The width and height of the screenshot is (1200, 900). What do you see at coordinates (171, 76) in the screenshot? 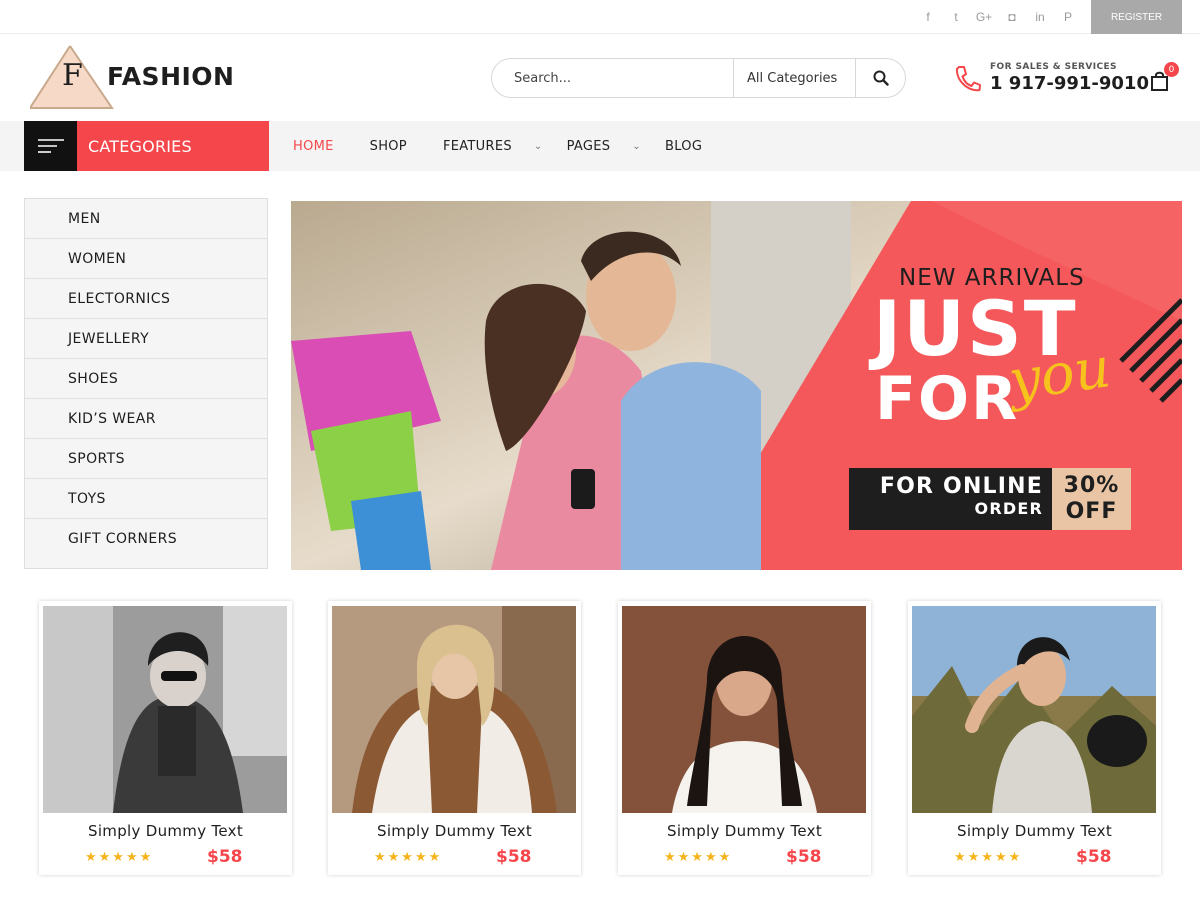
I see `logo-text: FASHION` at bounding box center [171, 76].